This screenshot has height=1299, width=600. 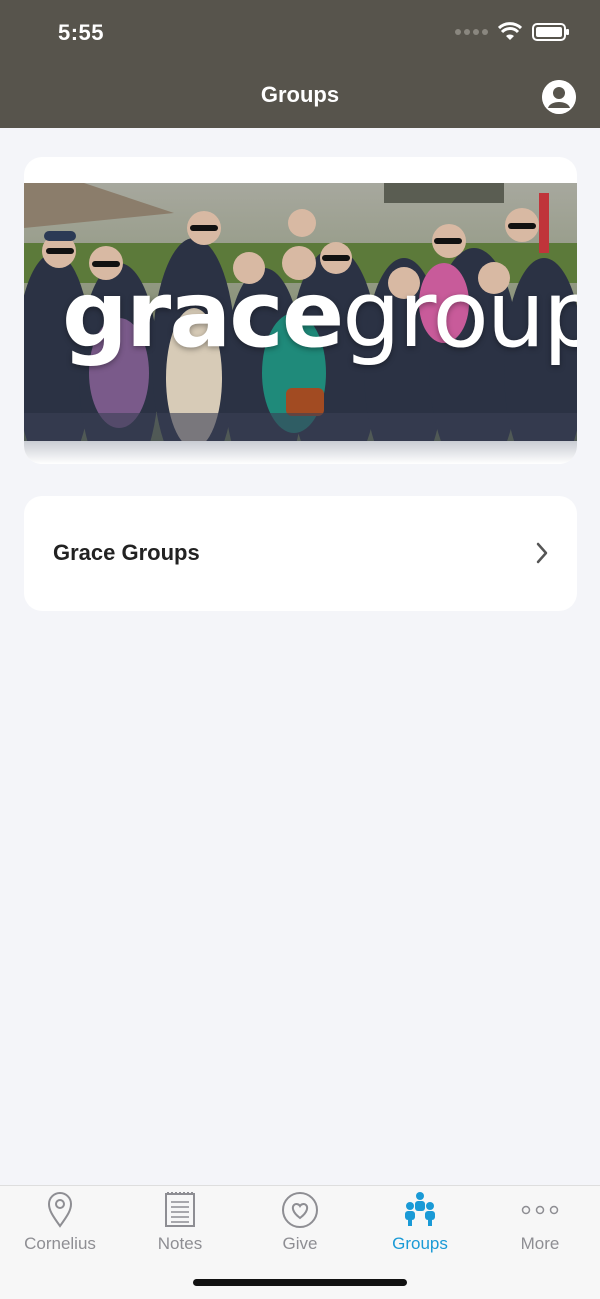 I want to click on status-icons, so click(x=512, y=32).